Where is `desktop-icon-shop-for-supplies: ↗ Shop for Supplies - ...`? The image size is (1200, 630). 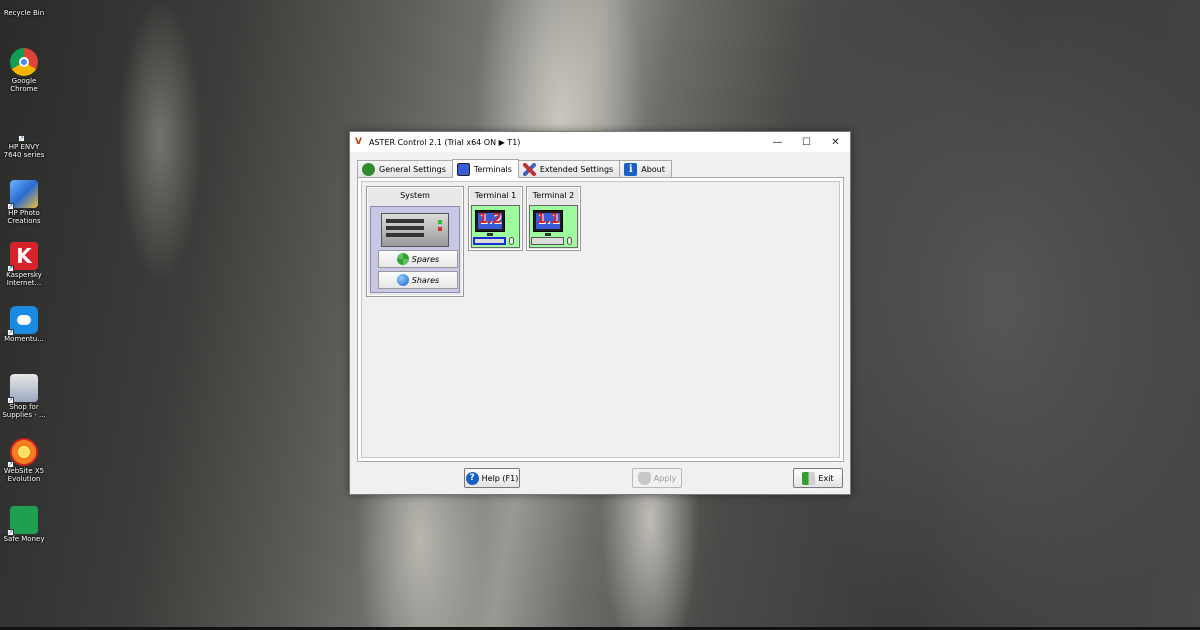 desktop-icon-shop-for-supplies: ↗ Shop for Supplies - ... is located at coordinates (24, 396).